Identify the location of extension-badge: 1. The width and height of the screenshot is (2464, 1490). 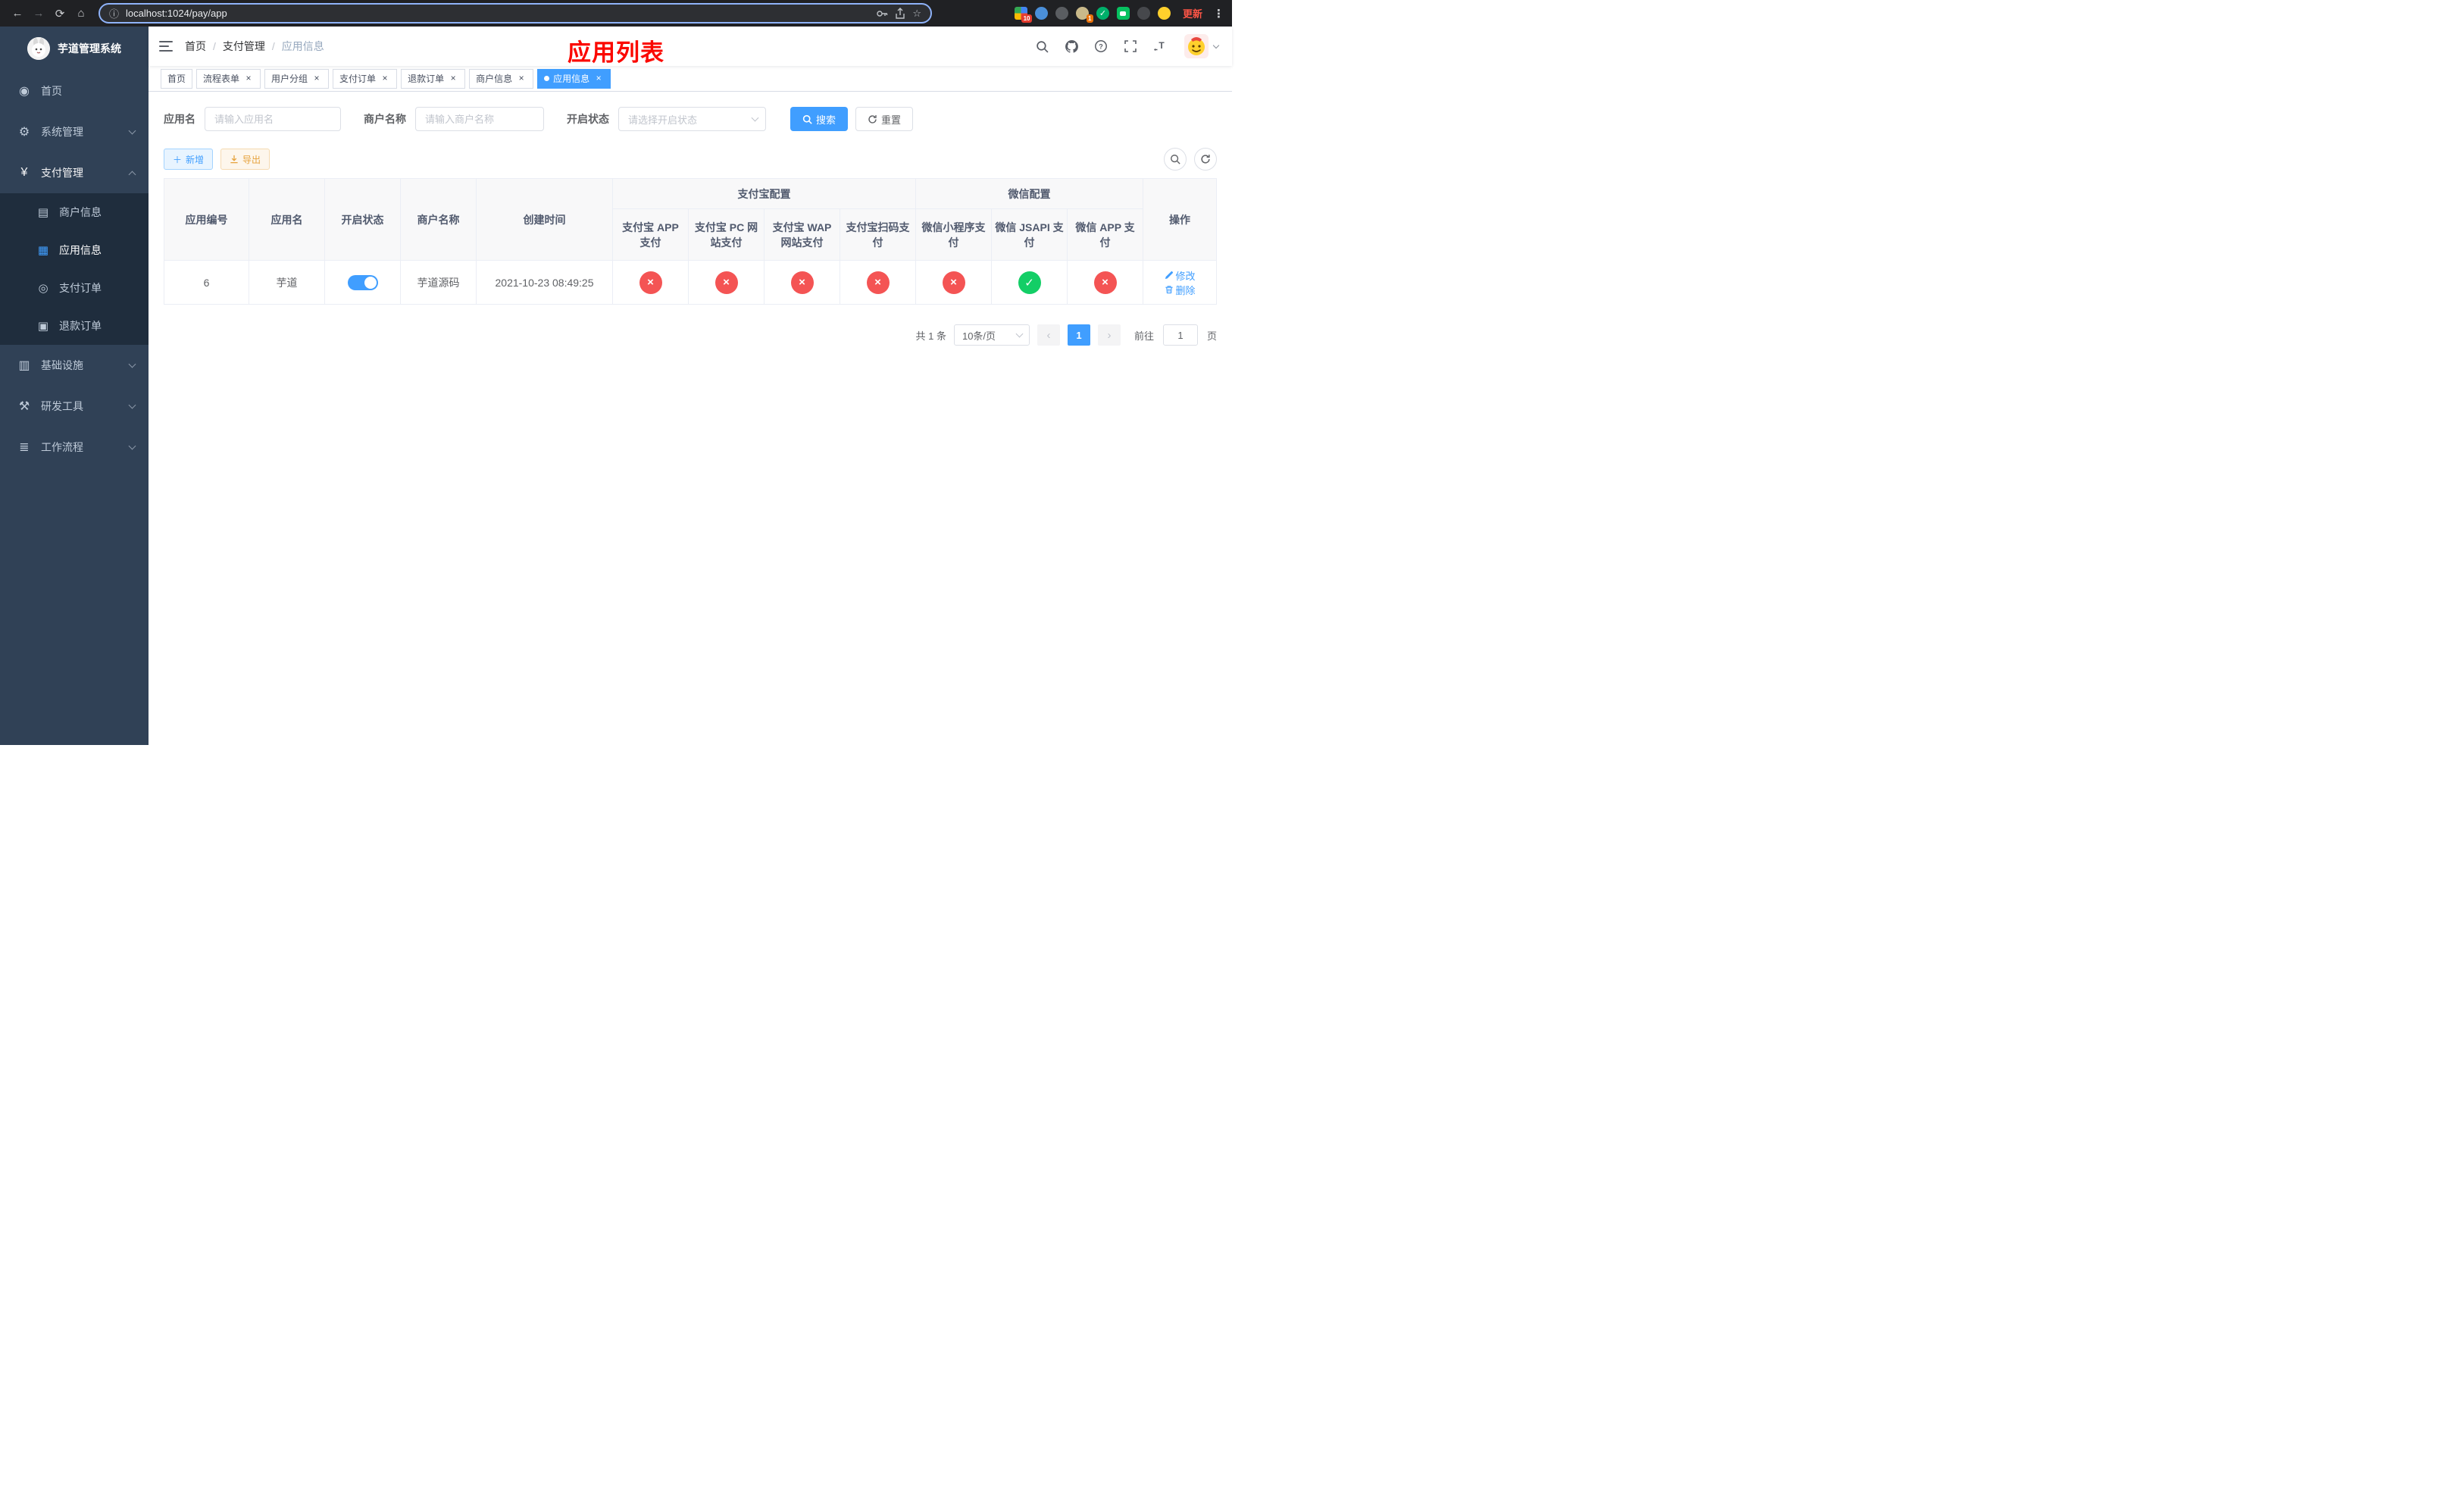
(1089, 18).